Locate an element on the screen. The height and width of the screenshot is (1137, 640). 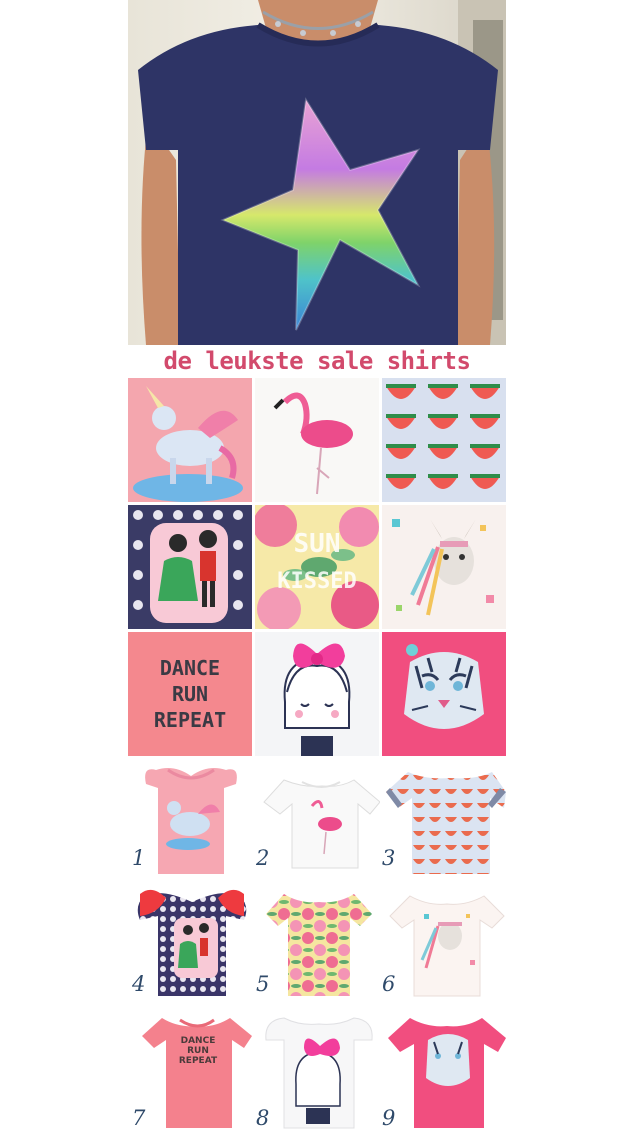
sun-text: SUN is located at coordinates (317, 544).